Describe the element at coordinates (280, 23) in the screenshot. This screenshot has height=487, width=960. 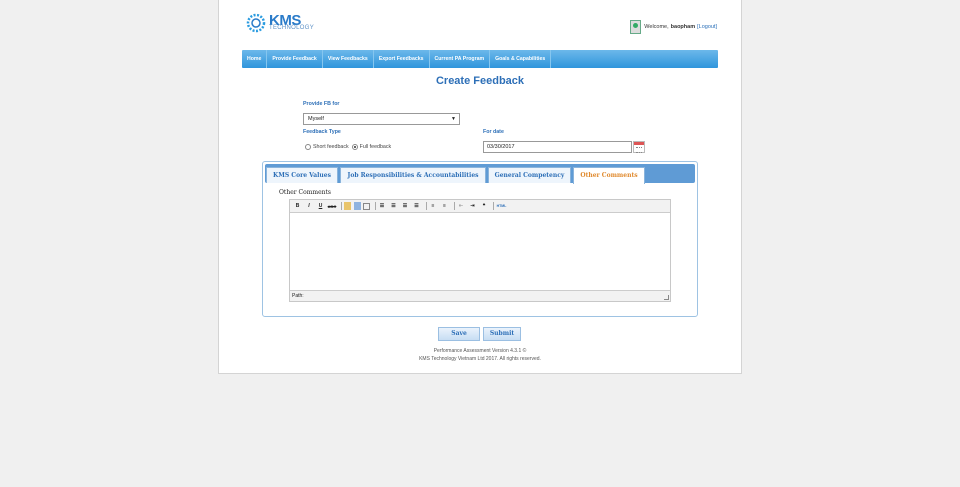
I see `kms-logo: KMS TECHNOLOGY` at that location.